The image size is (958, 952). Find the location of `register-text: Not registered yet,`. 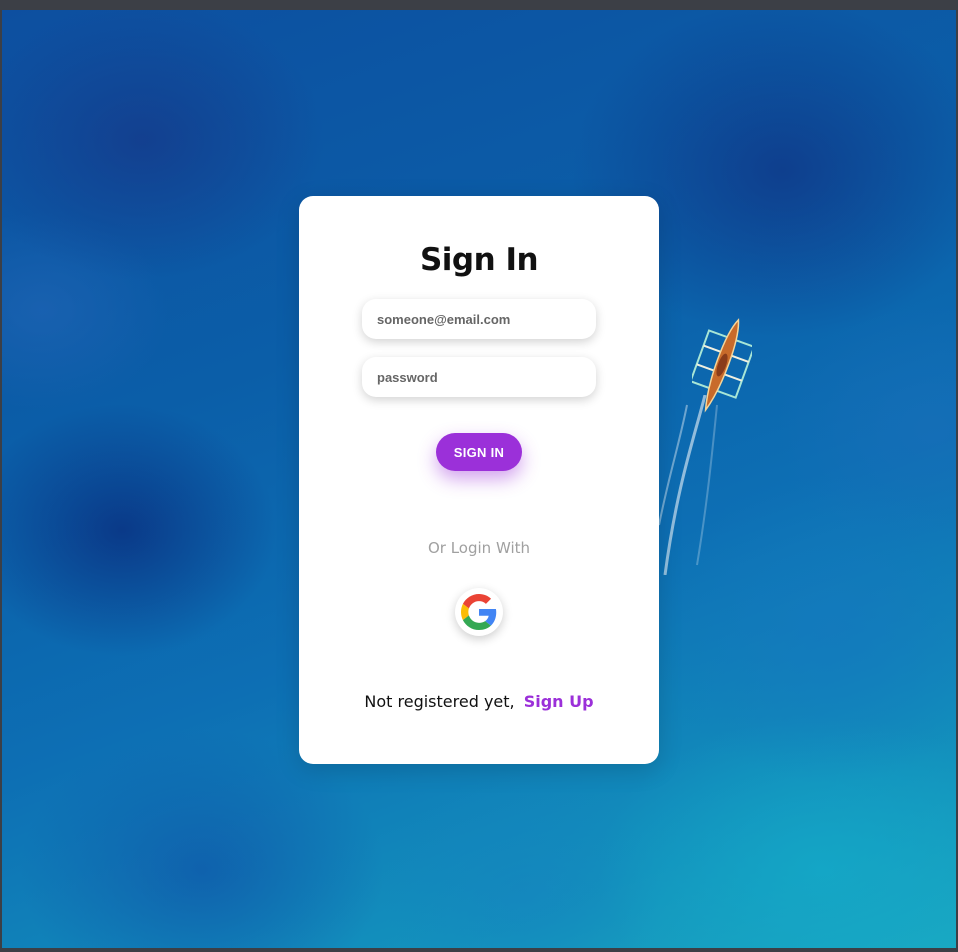

register-text: Not registered yet, is located at coordinates (439, 701).